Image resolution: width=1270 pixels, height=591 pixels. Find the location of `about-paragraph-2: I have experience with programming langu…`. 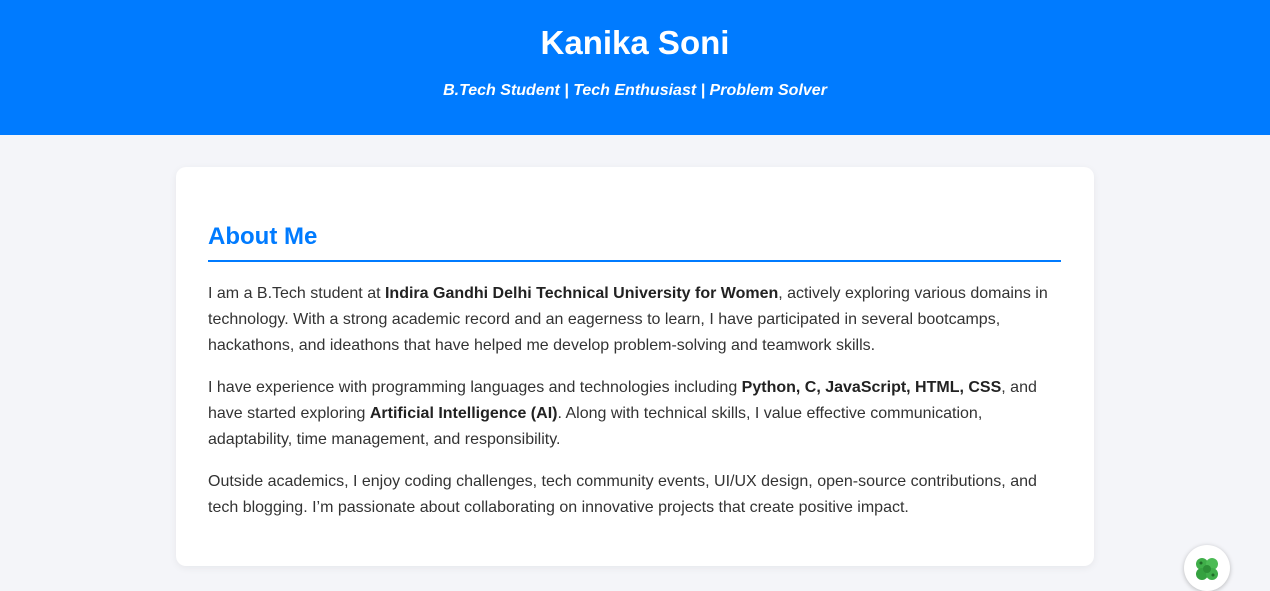

about-paragraph-2: I have experience with programming langu… is located at coordinates (634, 414).